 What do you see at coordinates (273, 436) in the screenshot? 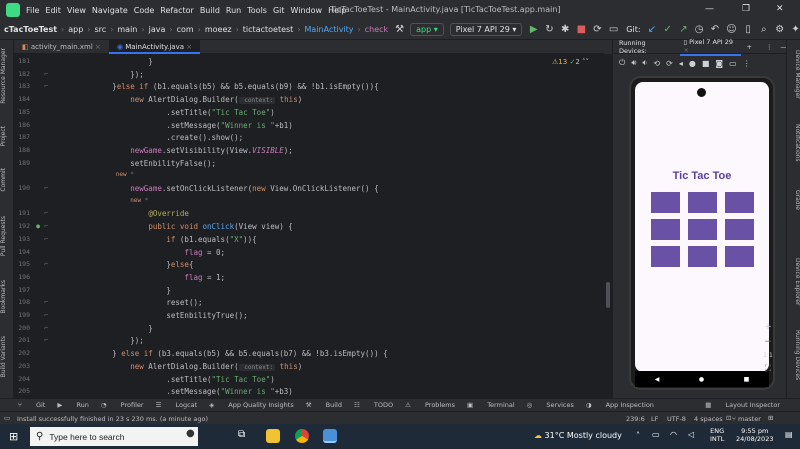
I see `file-explorer-icon` at bounding box center [273, 436].